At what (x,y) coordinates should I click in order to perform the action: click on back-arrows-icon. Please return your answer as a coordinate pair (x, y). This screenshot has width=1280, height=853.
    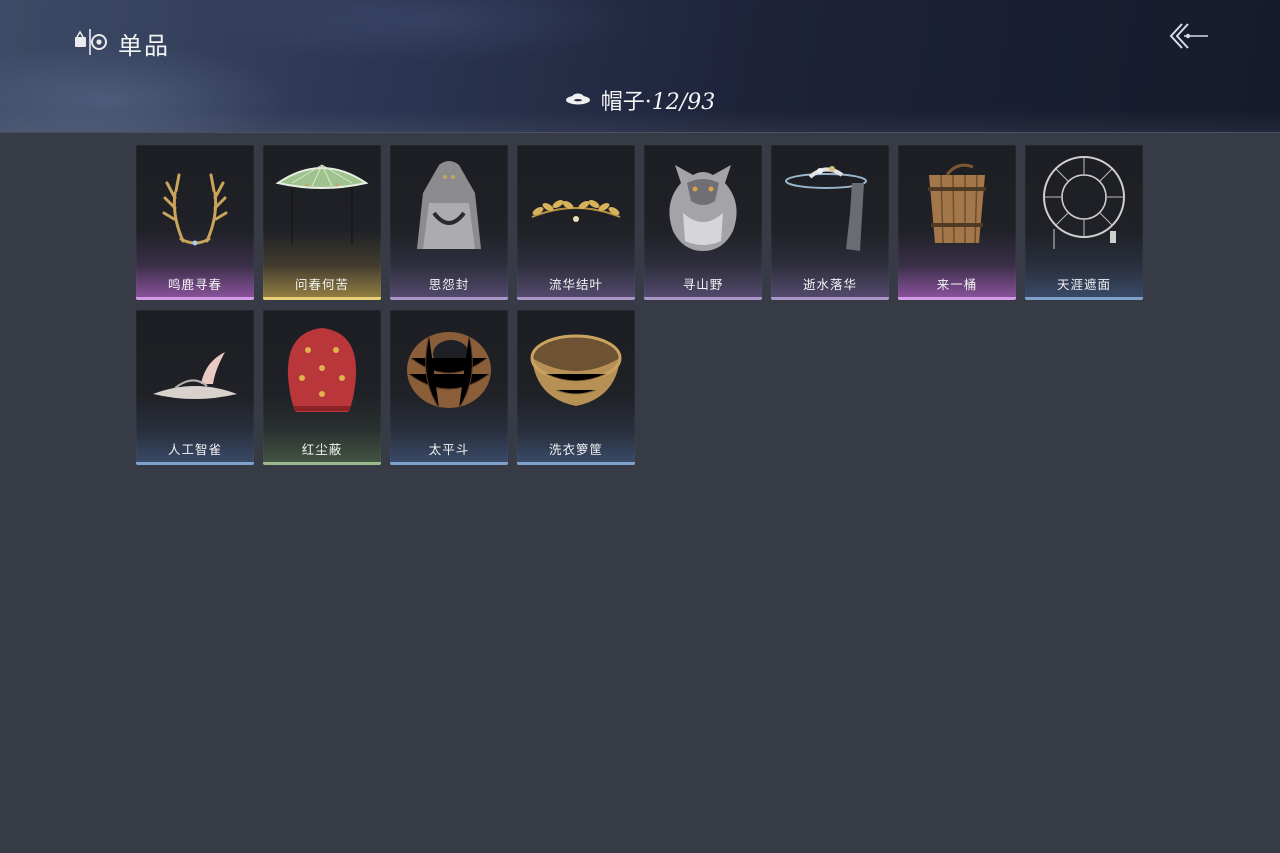
    Looking at the image, I should click on (1189, 40).